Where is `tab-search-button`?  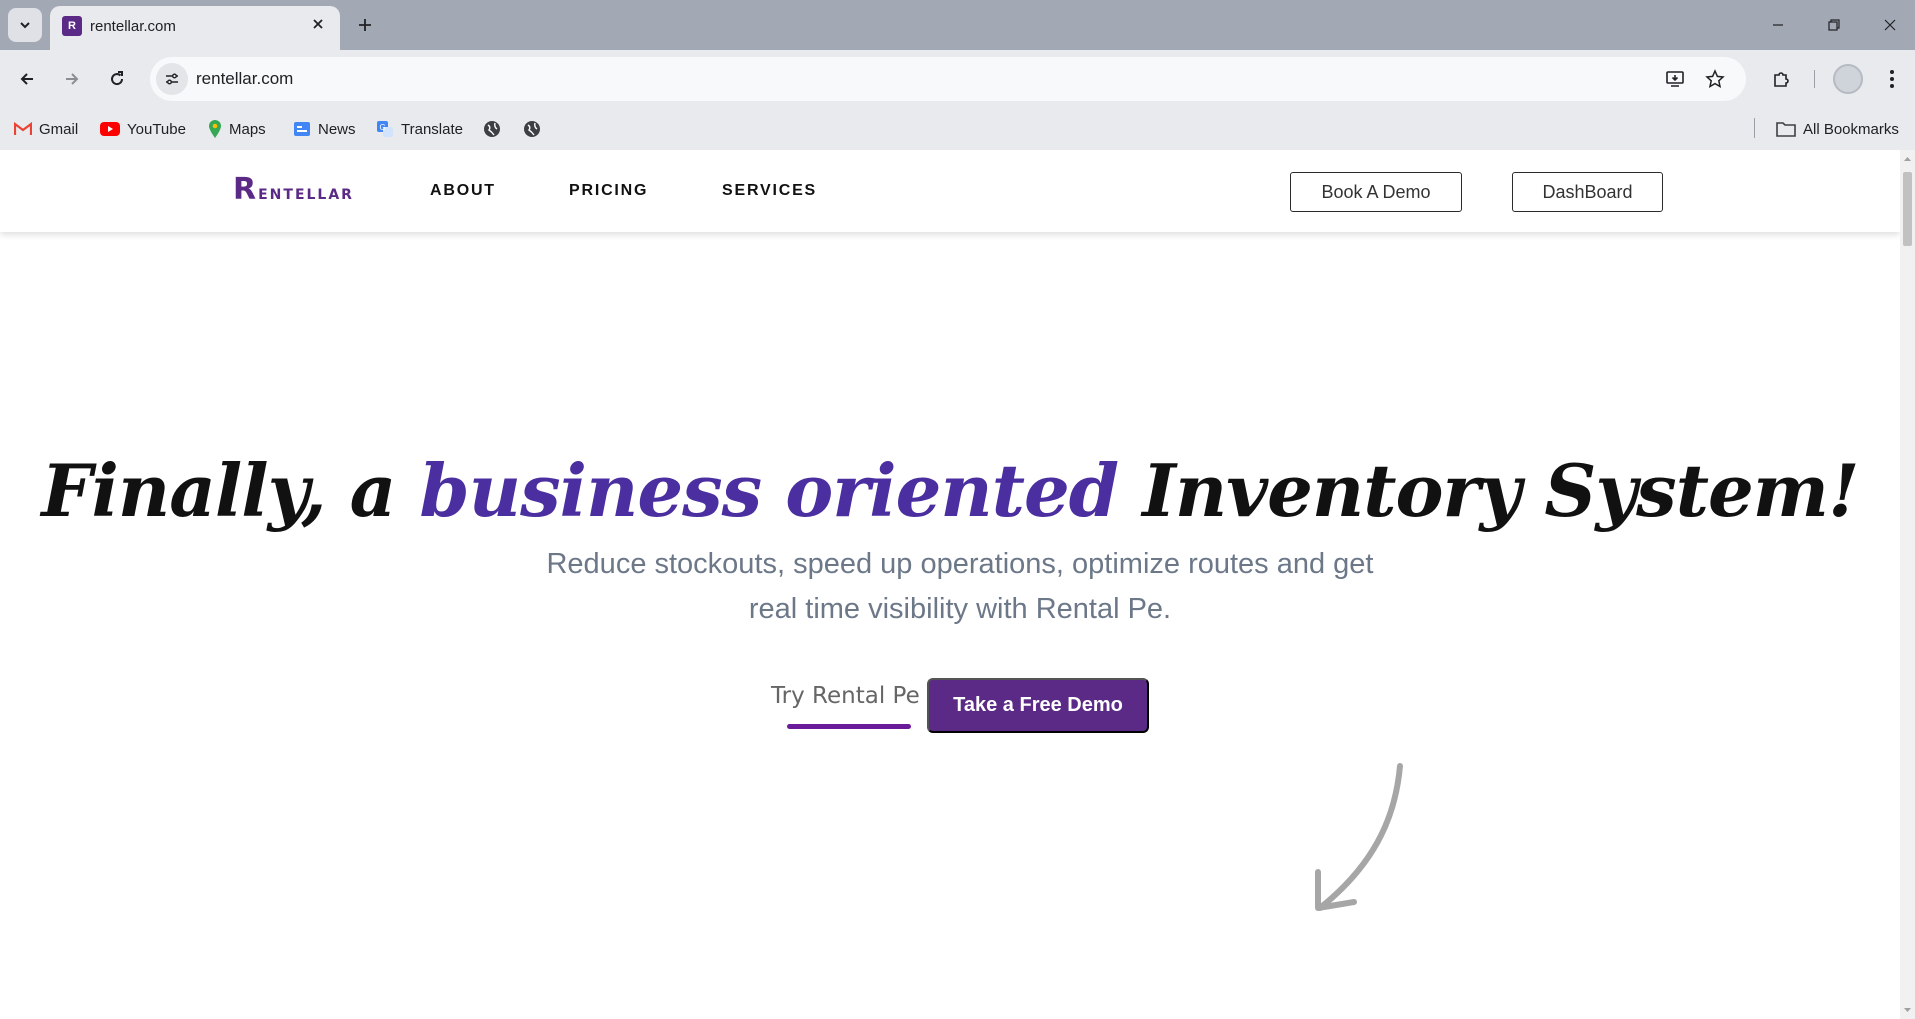 tab-search-button is located at coordinates (25, 25).